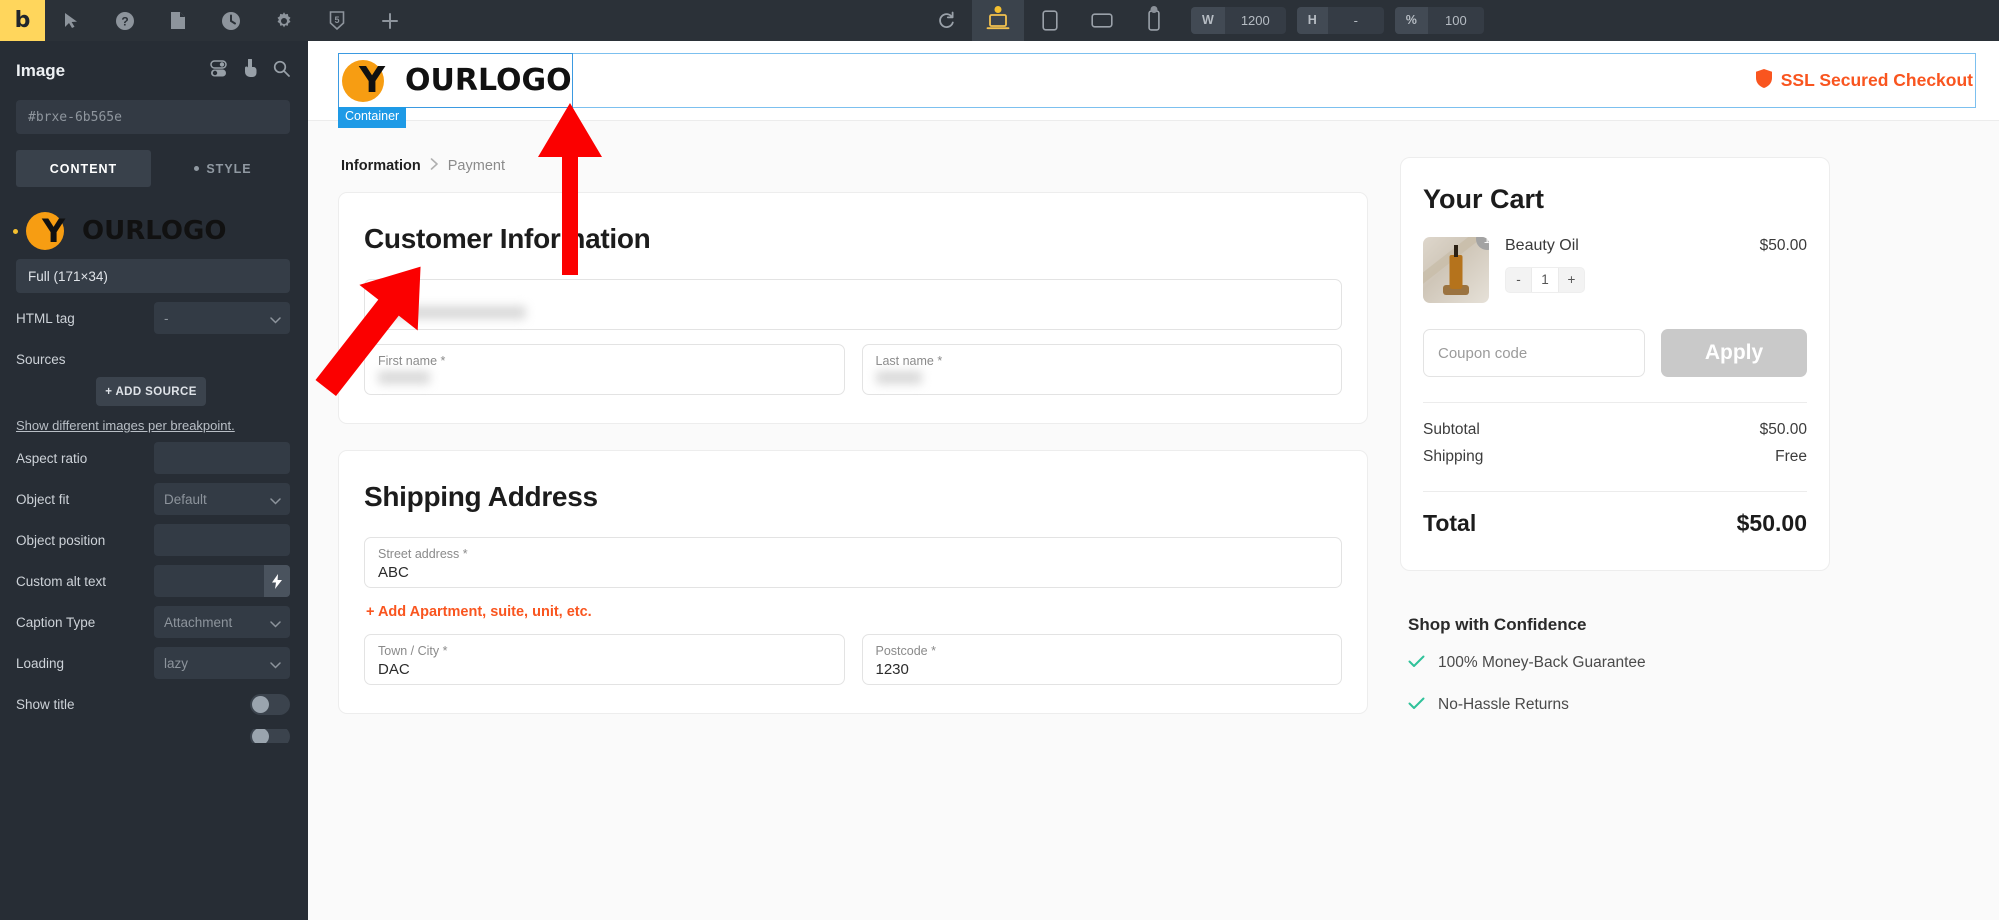 The width and height of the screenshot is (1999, 920). Describe the element at coordinates (1255, 20) in the screenshot. I see `width-value: 1200` at that location.